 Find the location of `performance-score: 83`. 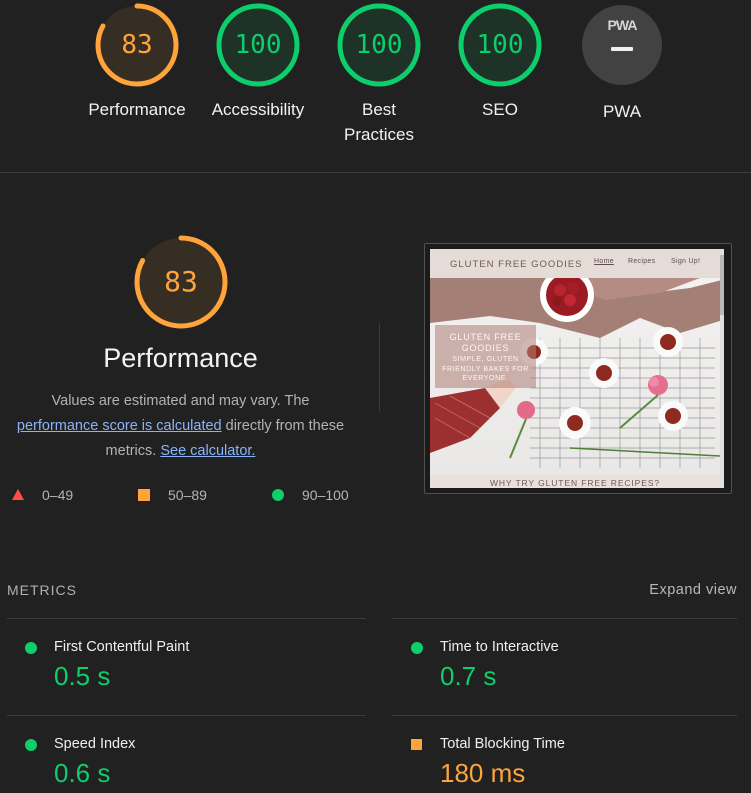

performance-score: 83 is located at coordinates (181, 281).